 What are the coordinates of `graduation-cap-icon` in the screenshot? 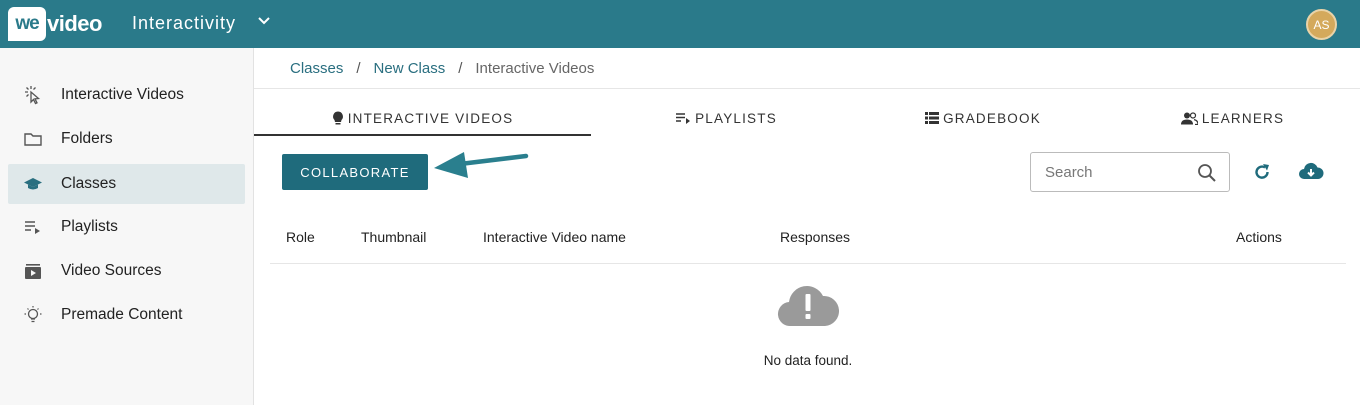 It's located at (33, 184).